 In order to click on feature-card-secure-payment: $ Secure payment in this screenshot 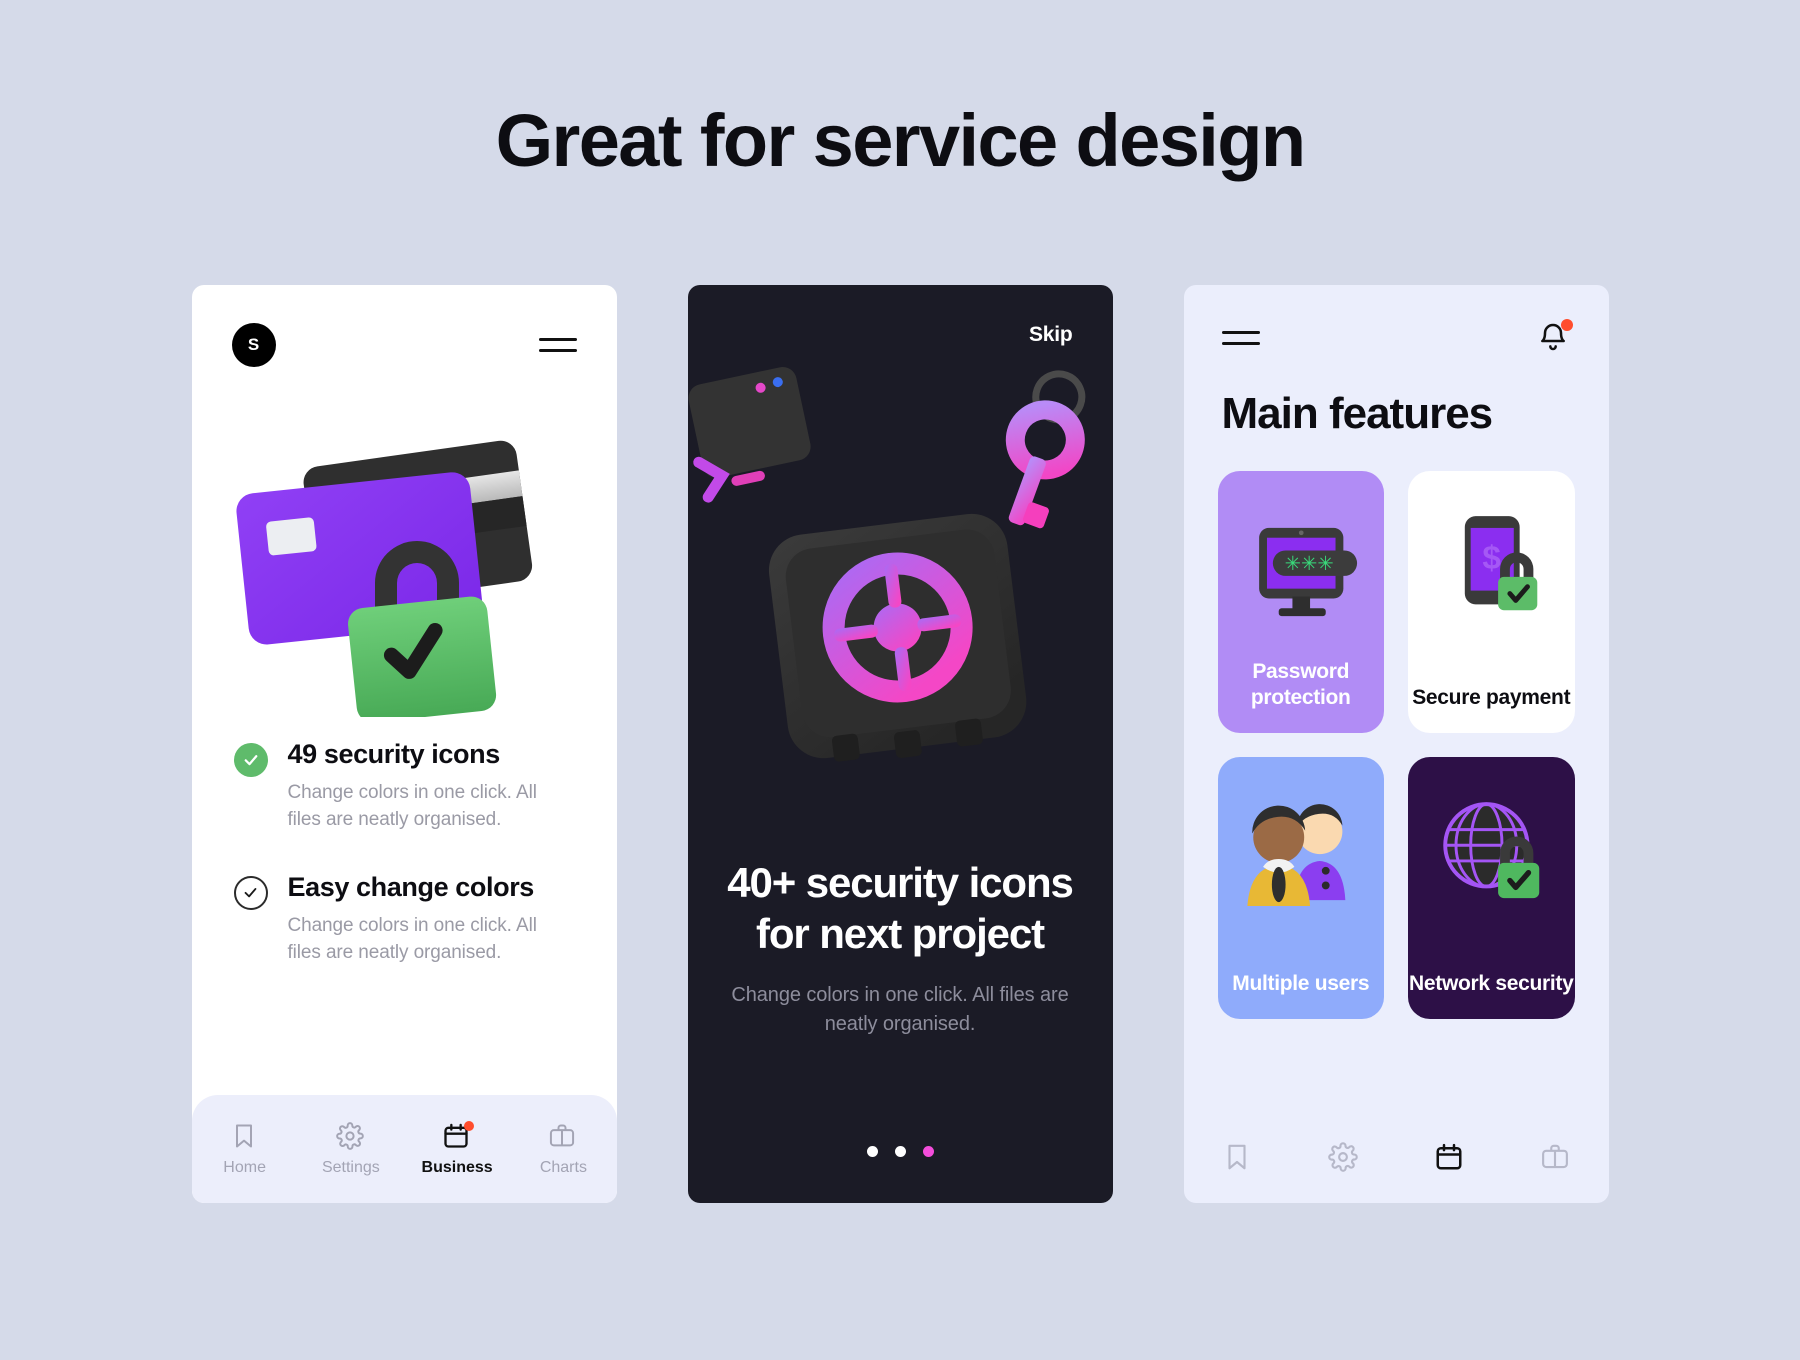, I will do `click(1491, 602)`.